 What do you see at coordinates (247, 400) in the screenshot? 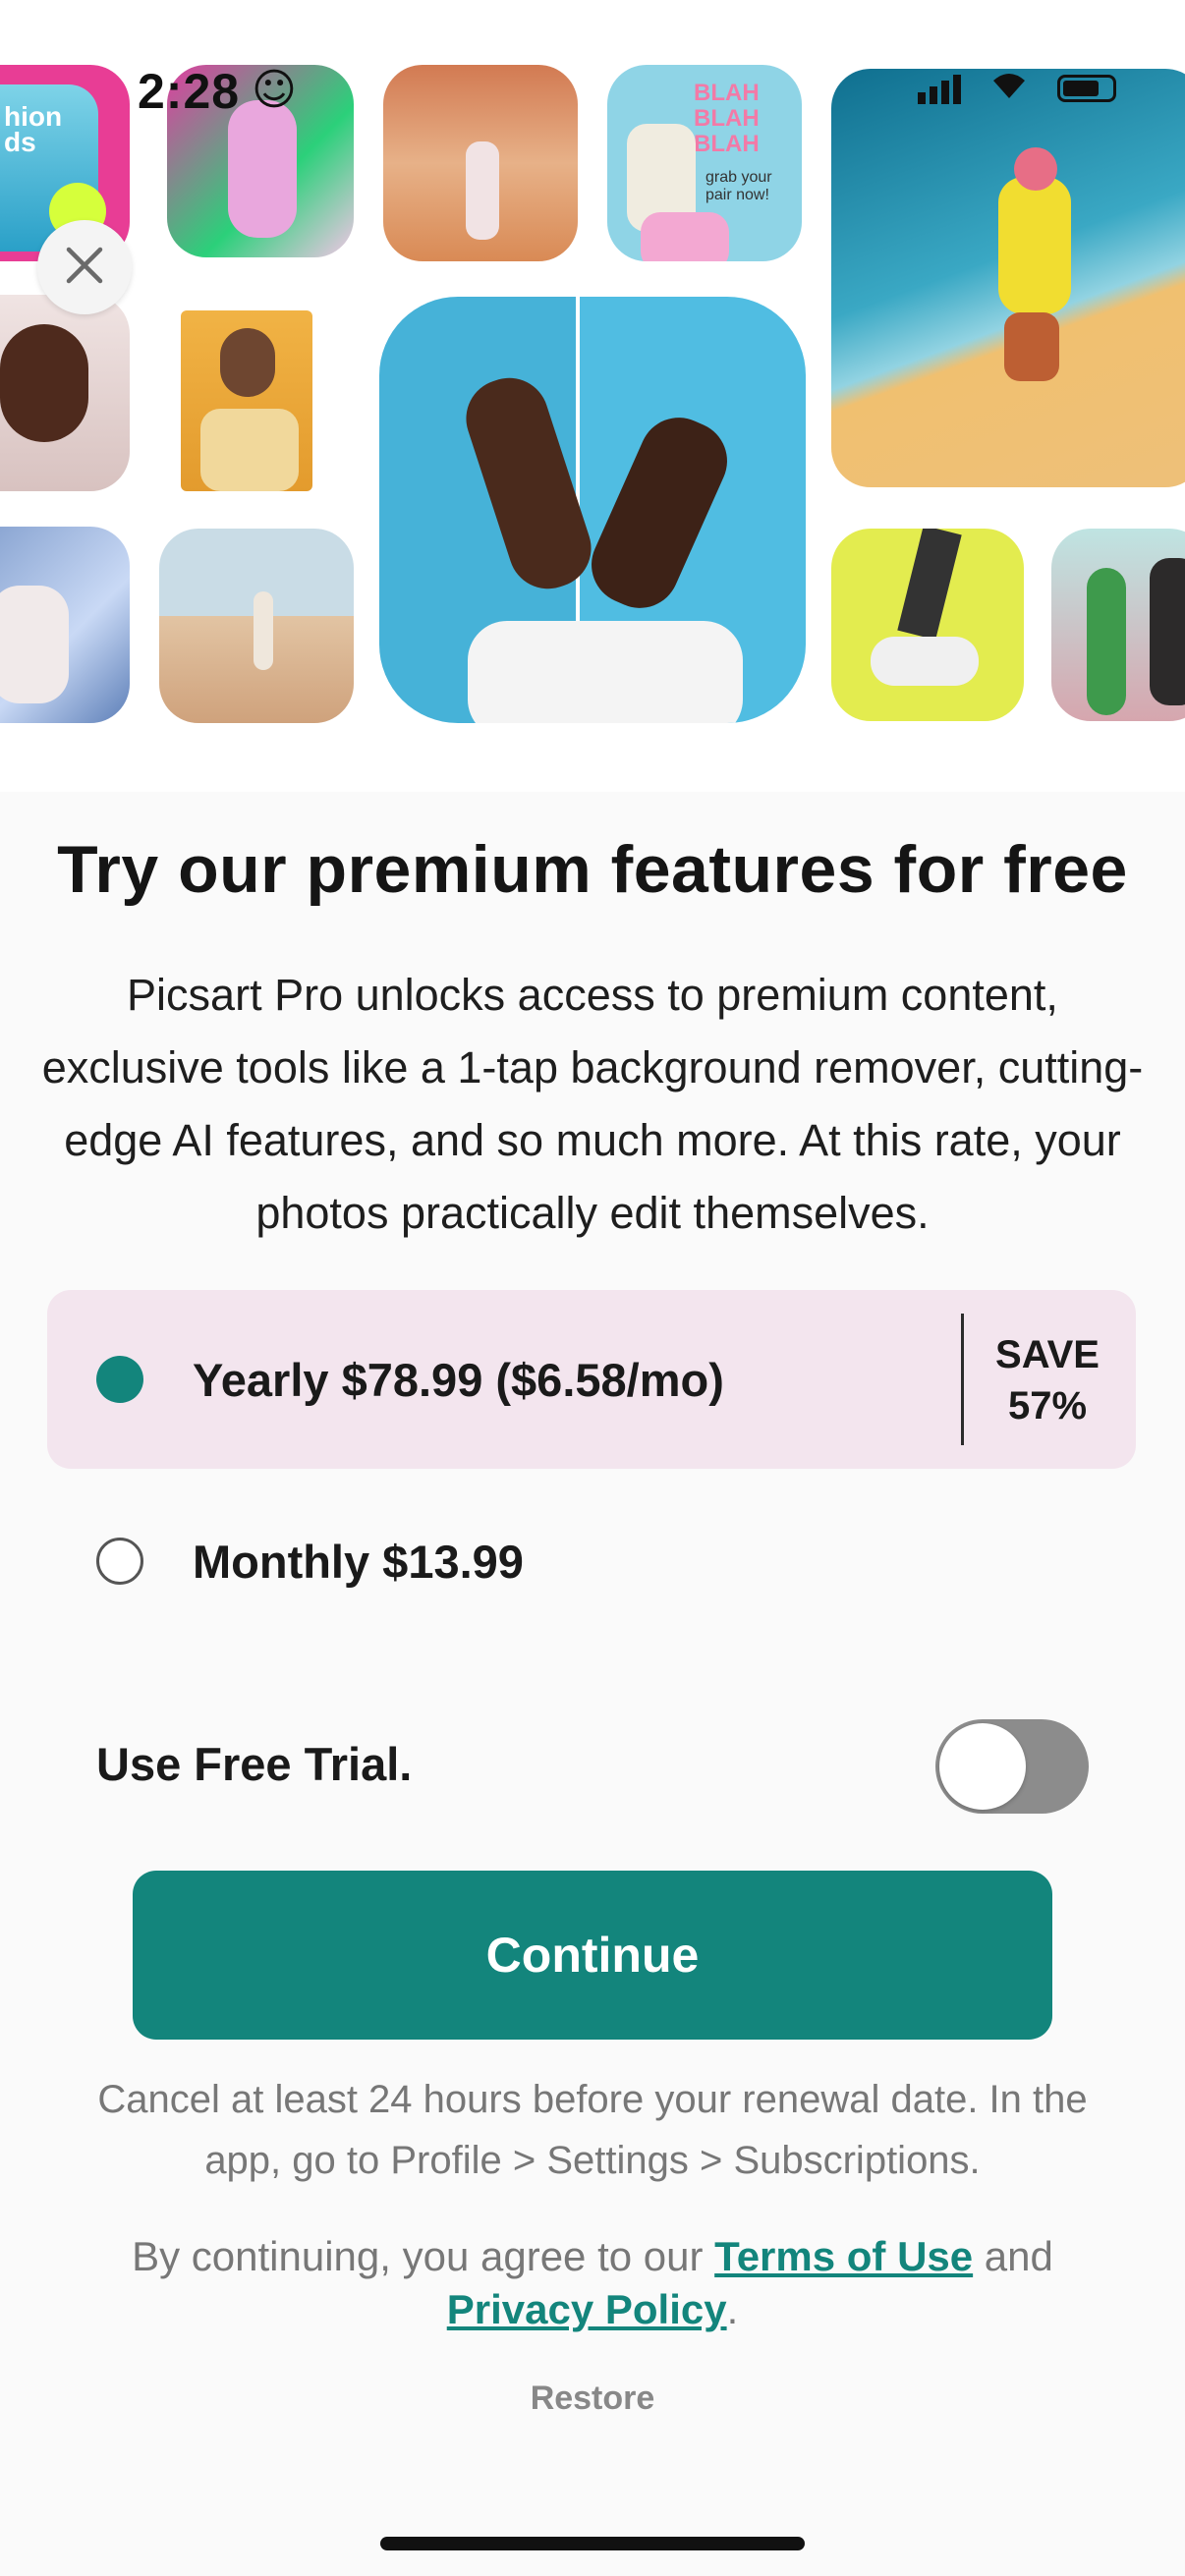
I see `man-portrait-tile` at bounding box center [247, 400].